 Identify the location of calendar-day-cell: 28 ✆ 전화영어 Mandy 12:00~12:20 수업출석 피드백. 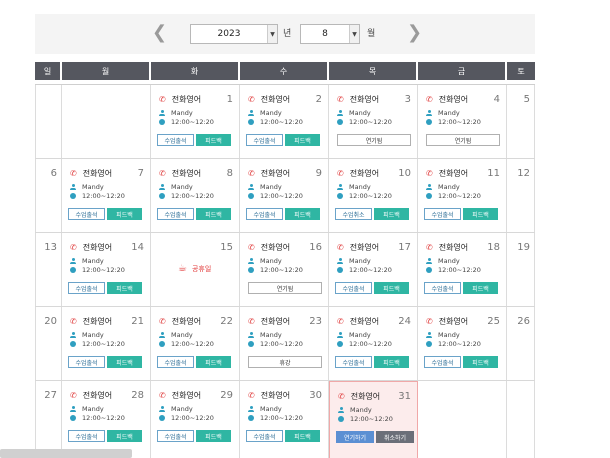
(106, 419).